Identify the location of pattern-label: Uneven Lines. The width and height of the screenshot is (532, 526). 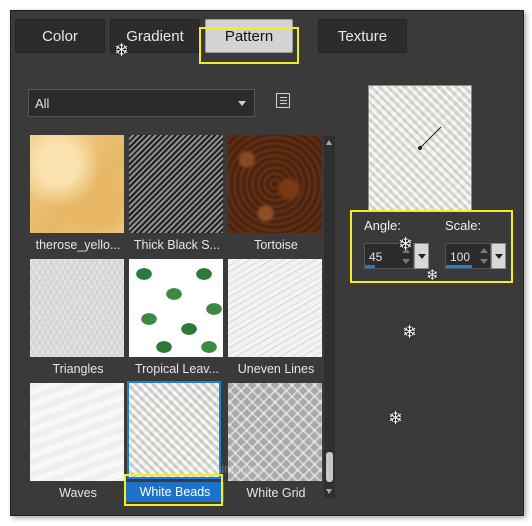
(276, 369).